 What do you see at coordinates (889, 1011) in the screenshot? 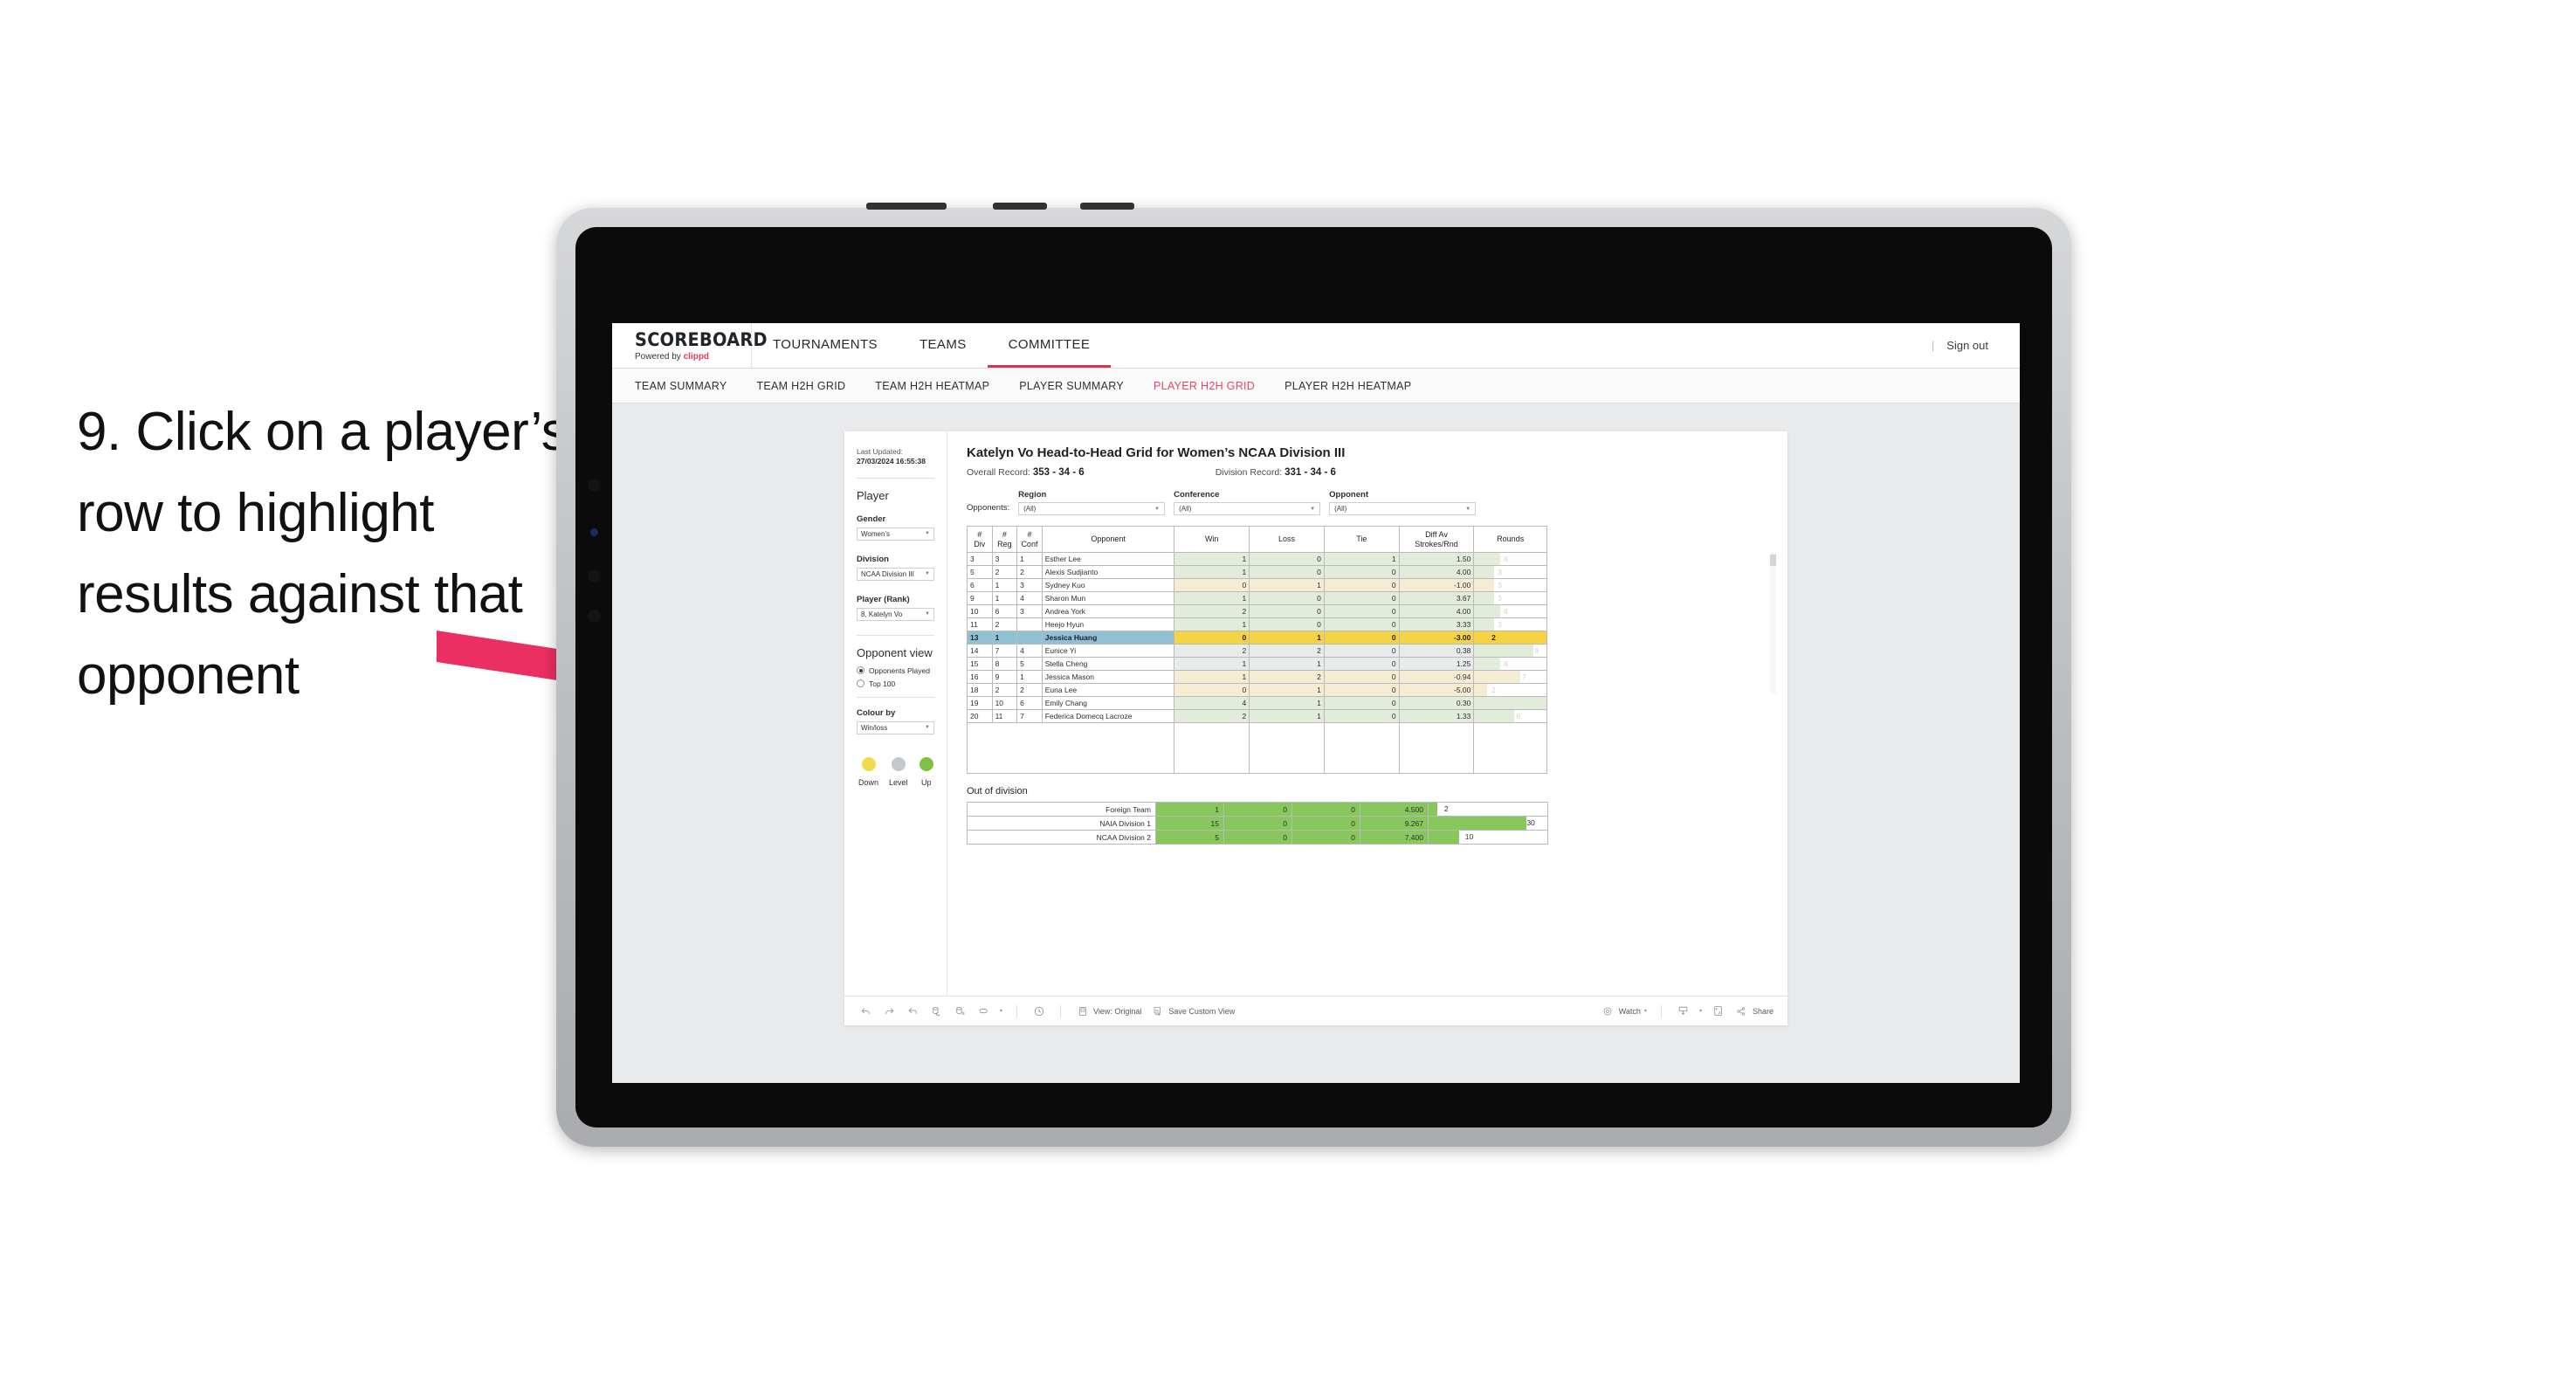
I see `redo-icon` at bounding box center [889, 1011].